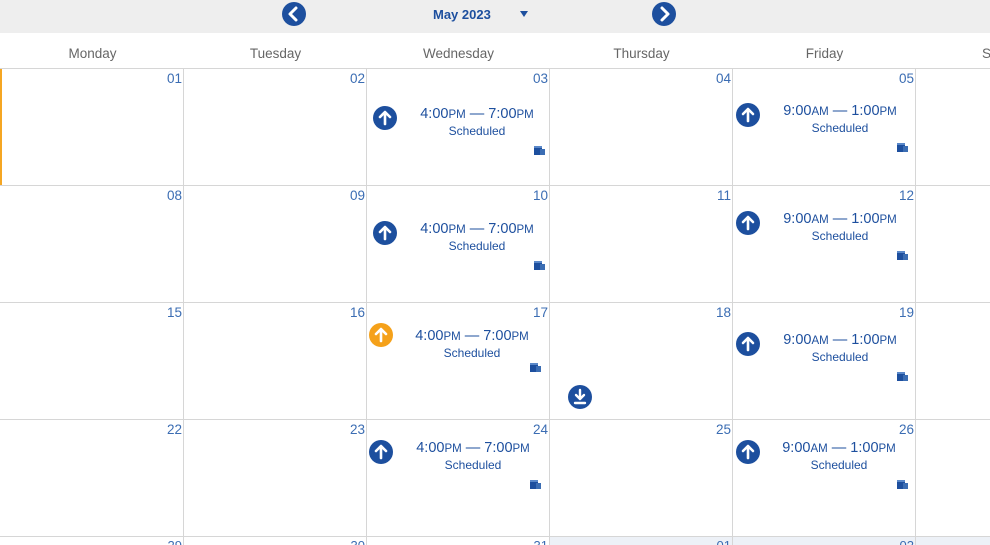 The width and height of the screenshot is (990, 545). Describe the element at coordinates (335, 541) in the screenshot. I see `day-number: 30` at that location.